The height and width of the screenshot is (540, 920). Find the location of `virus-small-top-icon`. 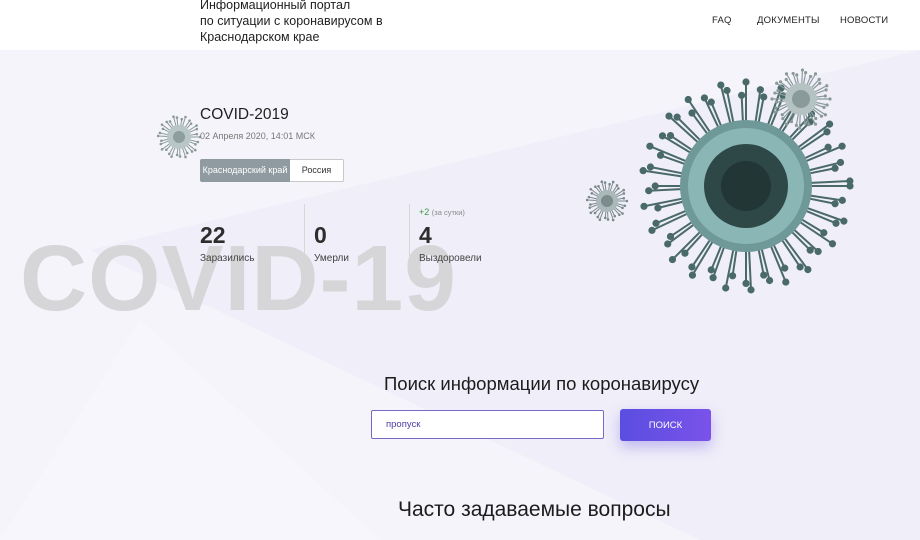

virus-small-top-icon is located at coordinates (801, 99).